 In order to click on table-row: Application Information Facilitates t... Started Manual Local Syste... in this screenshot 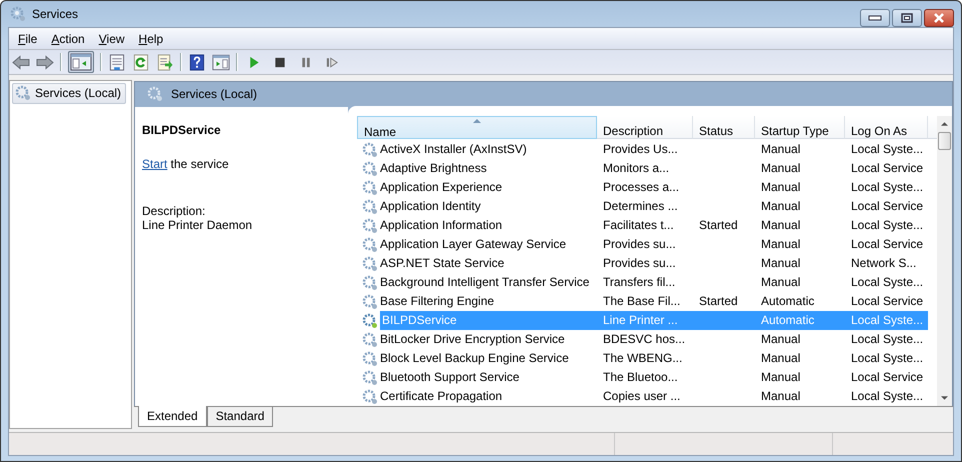, I will do `click(642, 225)`.